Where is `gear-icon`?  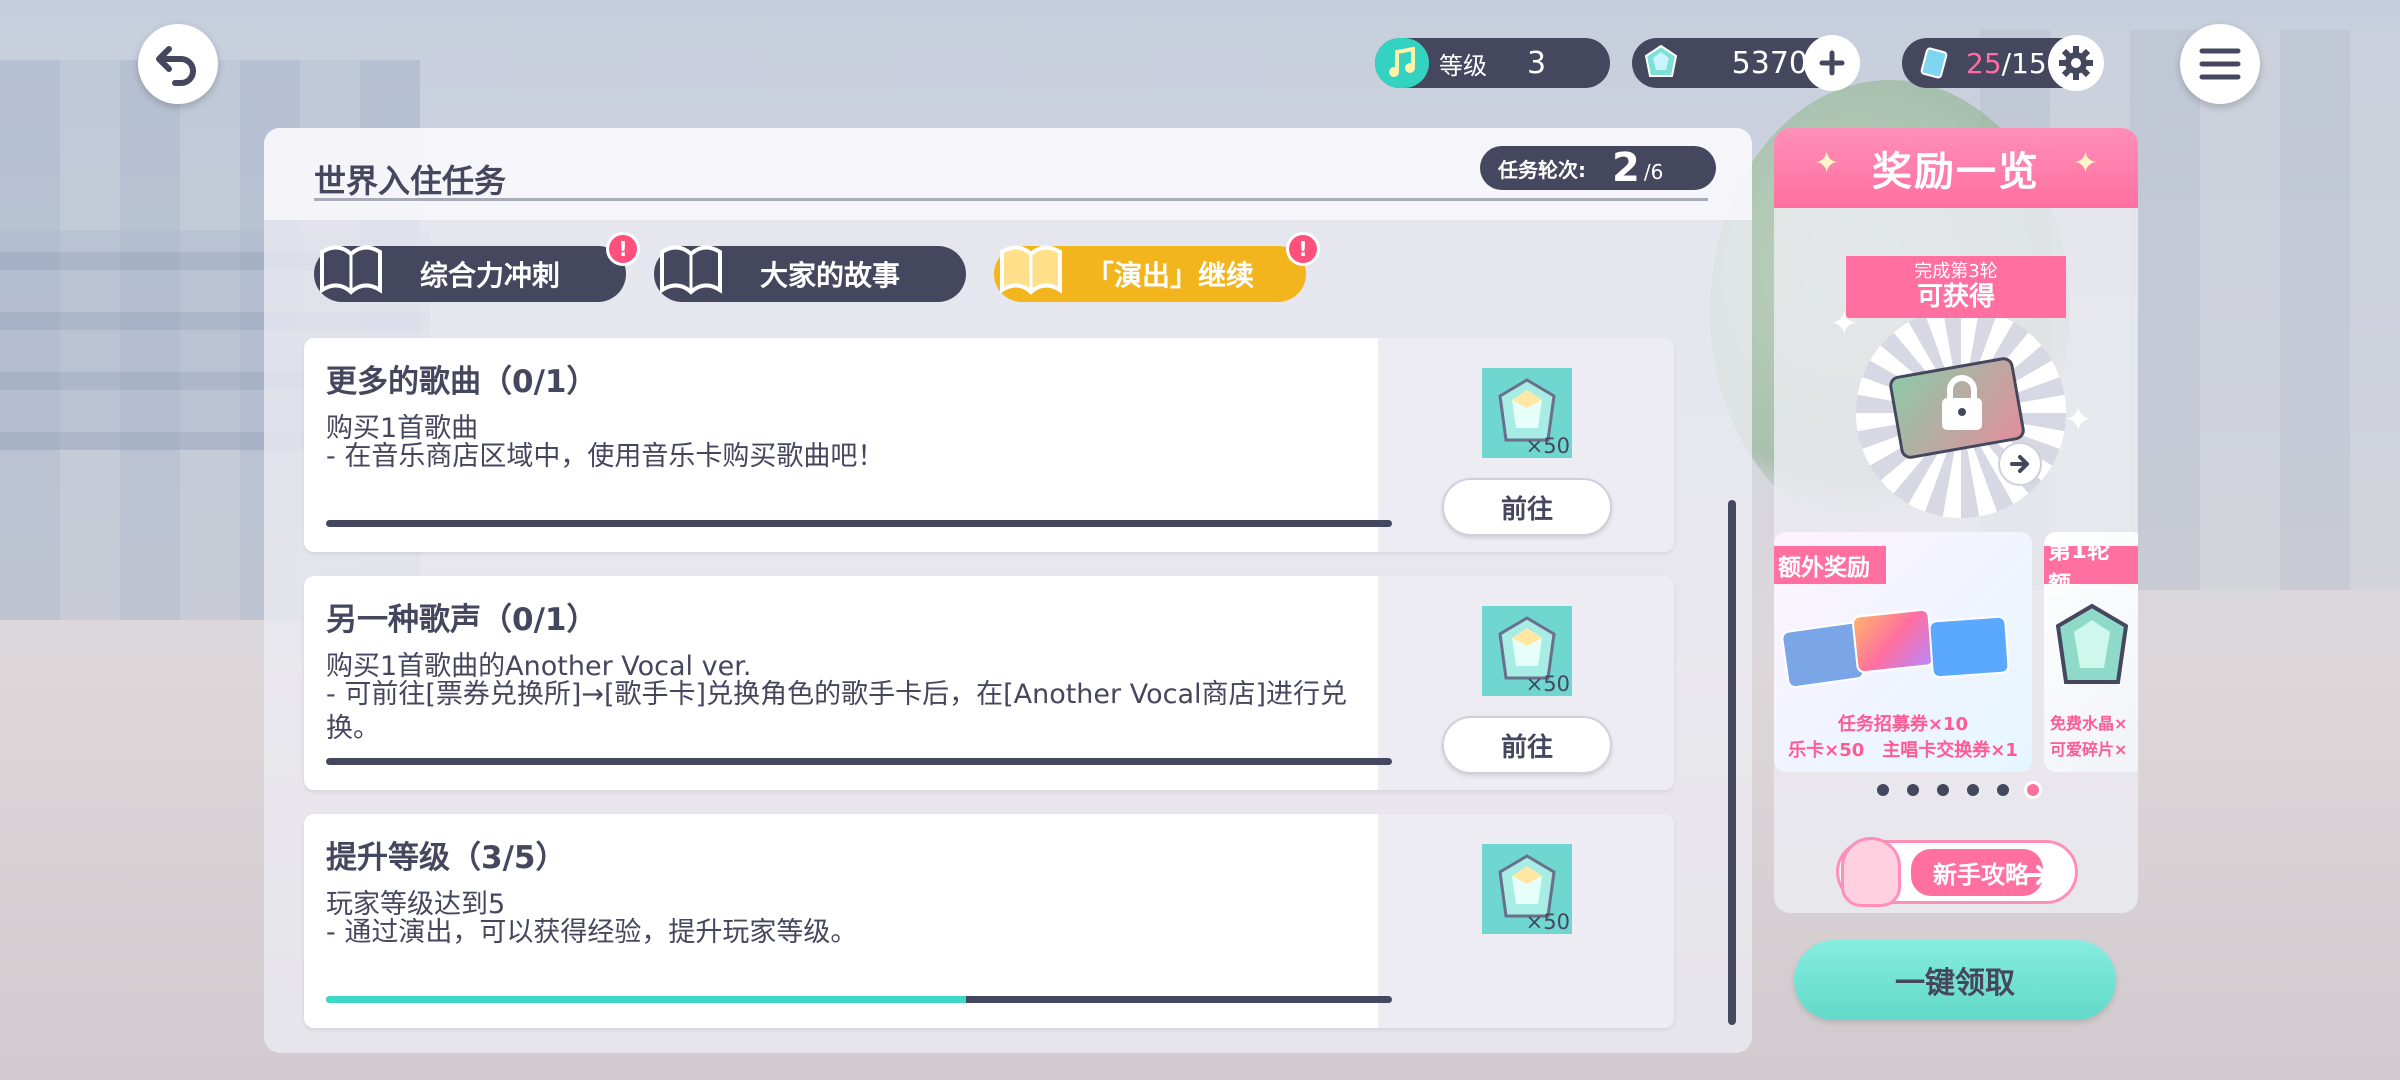 gear-icon is located at coordinates (2076, 63).